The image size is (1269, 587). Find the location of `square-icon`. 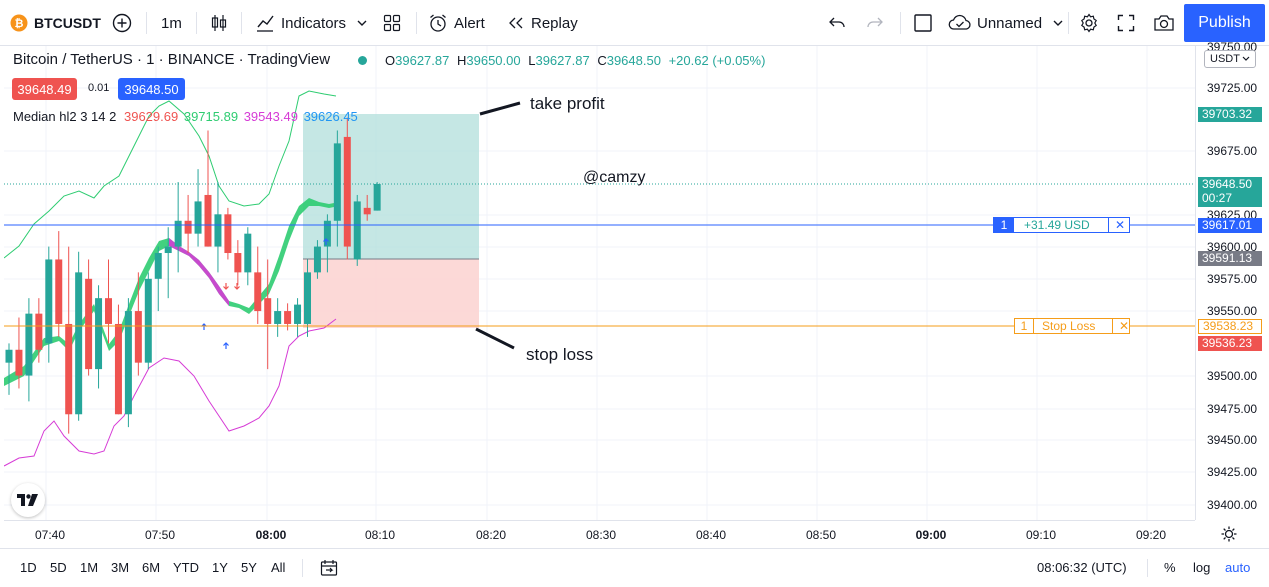

square-icon is located at coordinates (923, 23).